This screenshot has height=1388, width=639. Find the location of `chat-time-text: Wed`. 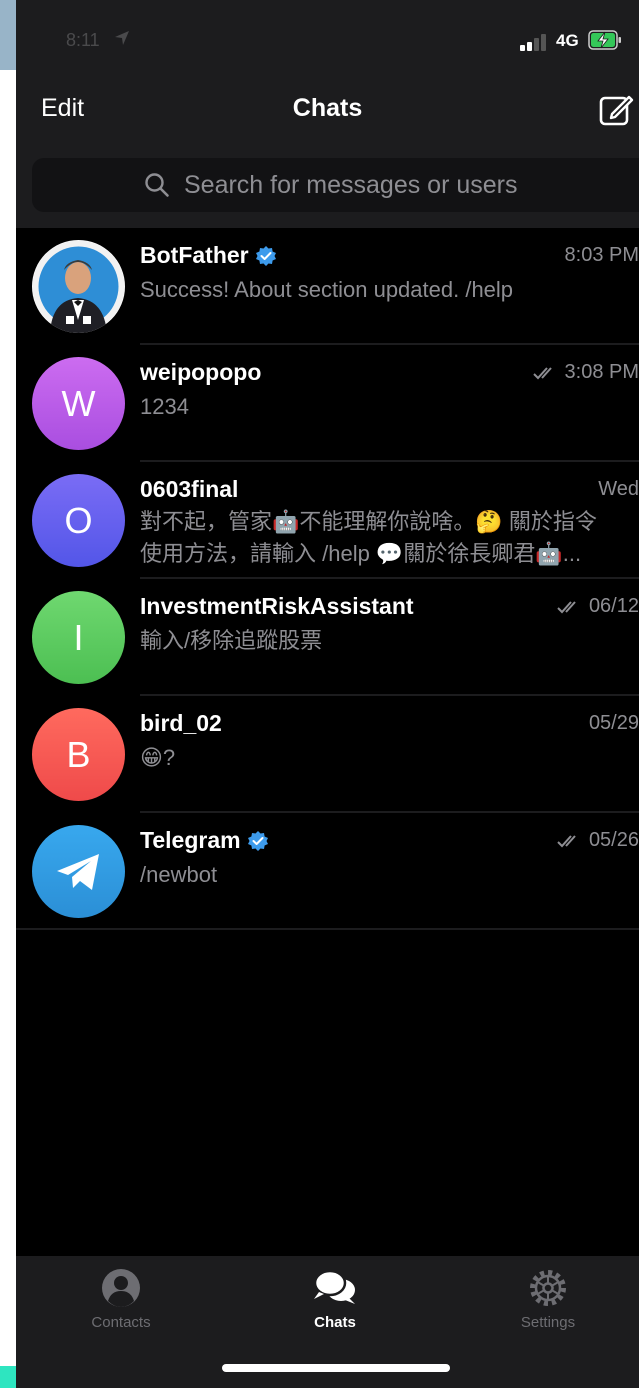

chat-time-text: Wed is located at coordinates (618, 489).